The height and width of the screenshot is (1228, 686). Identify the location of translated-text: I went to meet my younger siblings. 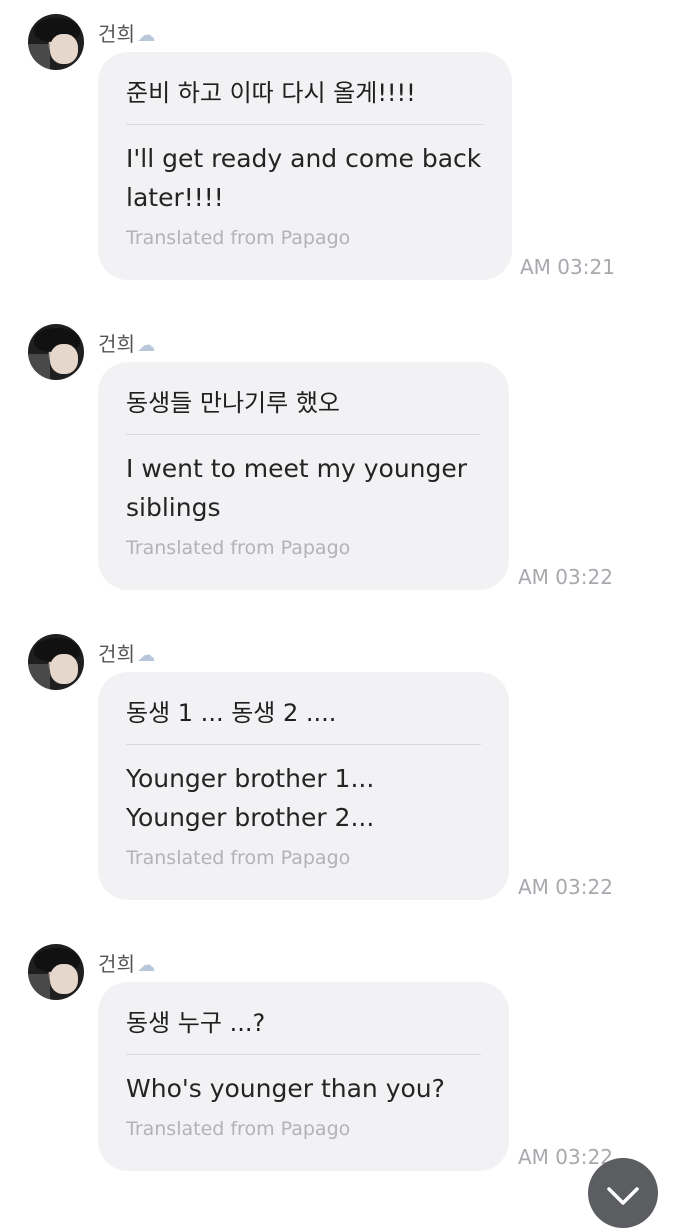
(297, 488).